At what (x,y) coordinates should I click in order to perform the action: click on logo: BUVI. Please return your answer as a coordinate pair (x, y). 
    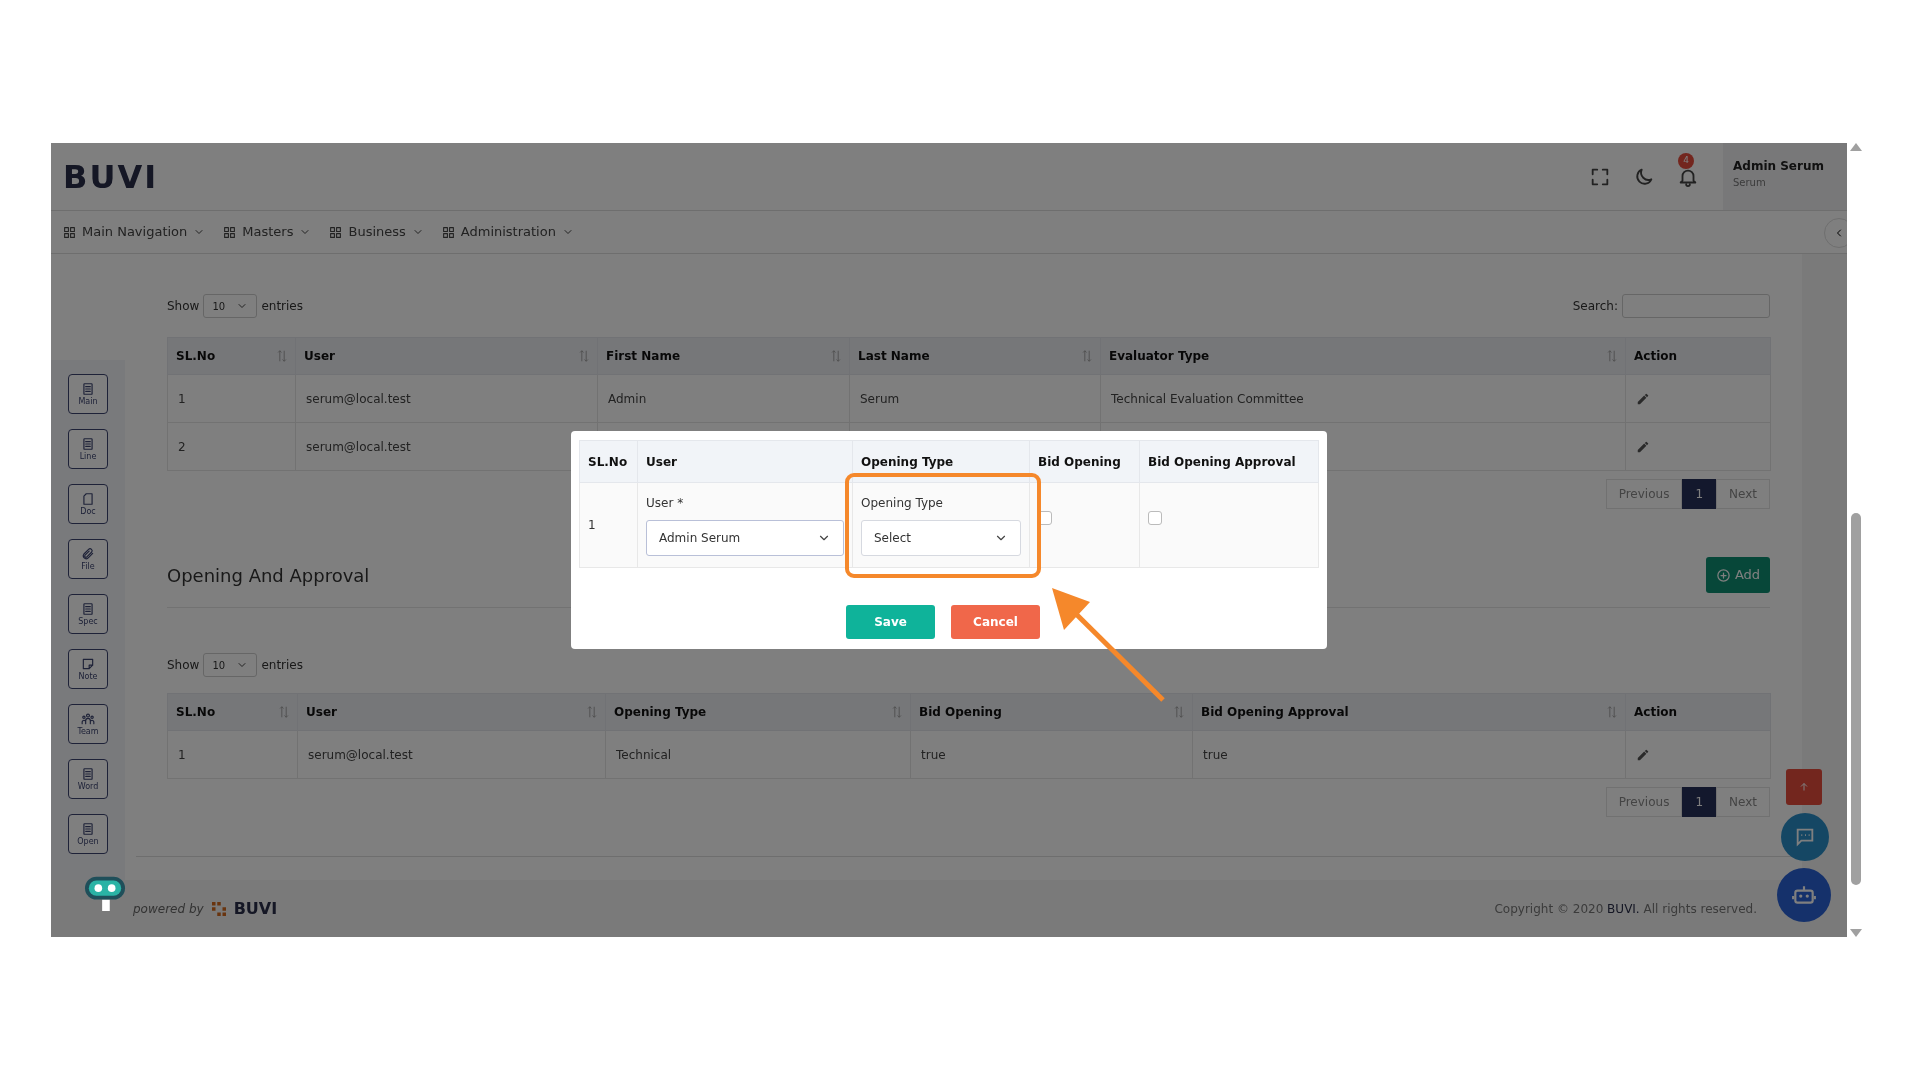
    Looking at the image, I should click on (111, 177).